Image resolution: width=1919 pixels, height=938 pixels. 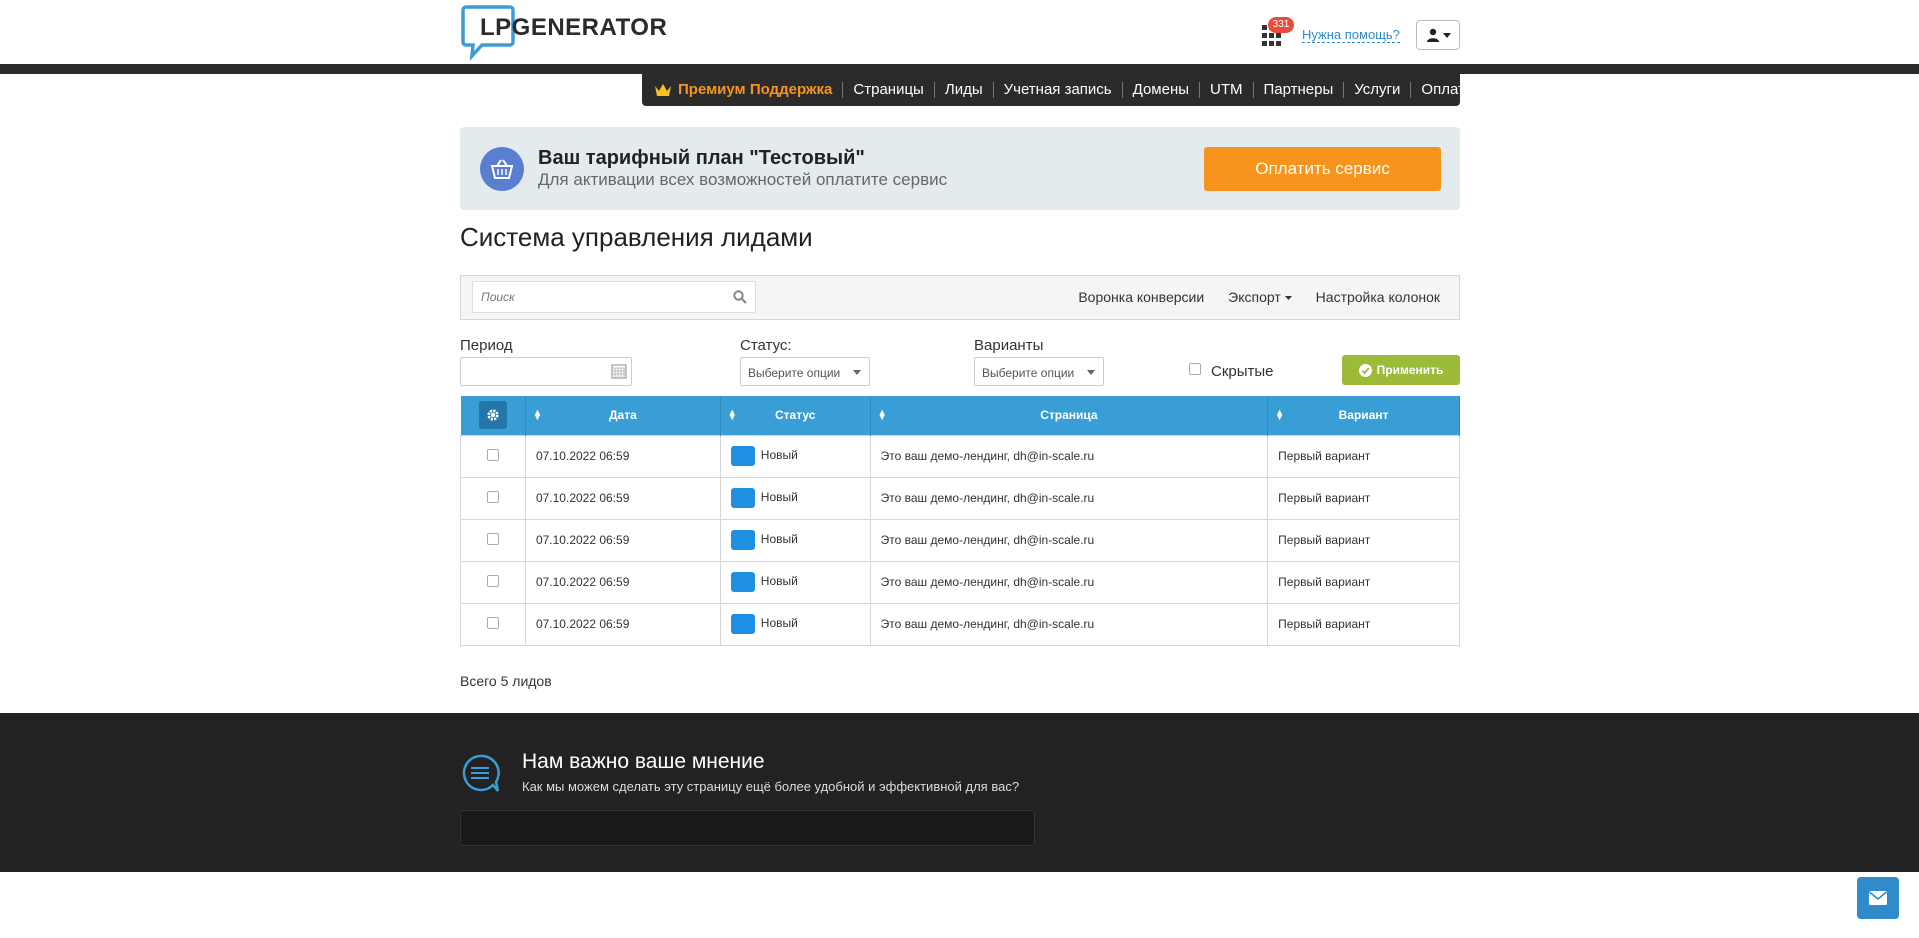 I want to click on column-header-variant-label: Вариант, so click(x=1363, y=415).